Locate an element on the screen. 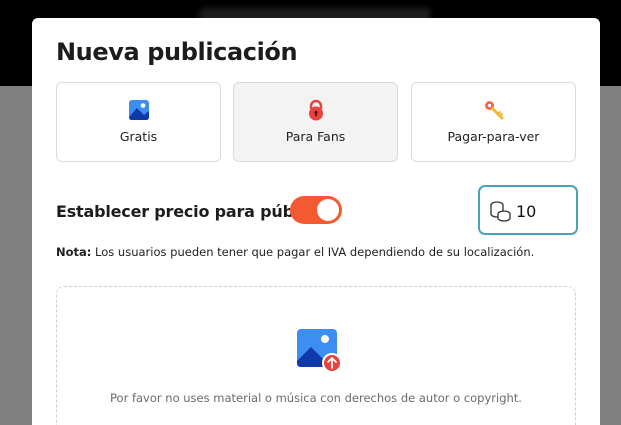 The image size is (621, 425). option-fans: Para Fans is located at coordinates (315, 122).